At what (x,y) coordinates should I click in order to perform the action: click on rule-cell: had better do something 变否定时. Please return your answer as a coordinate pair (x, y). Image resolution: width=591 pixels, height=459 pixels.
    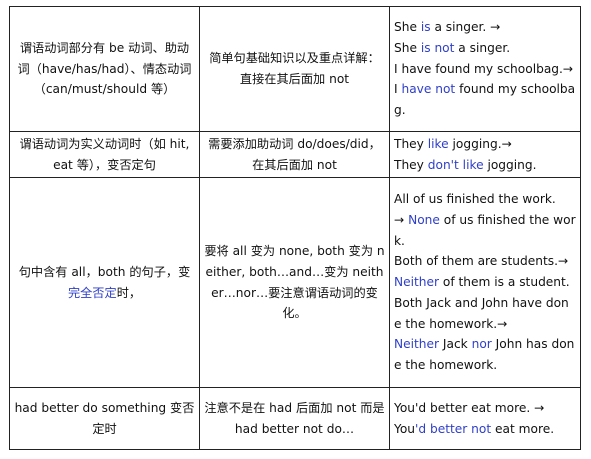
    Looking at the image, I should click on (104, 418).